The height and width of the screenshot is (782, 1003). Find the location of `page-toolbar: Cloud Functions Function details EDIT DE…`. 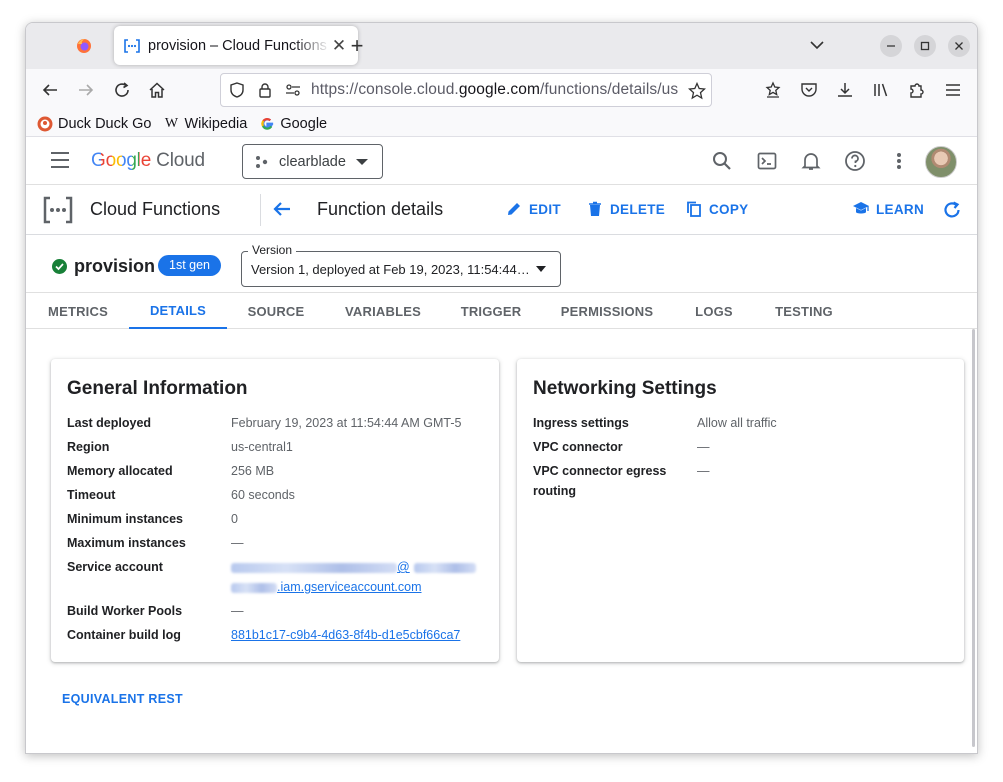

page-toolbar: Cloud Functions Function details EDIT DE… is located at coordinates (501, 210).